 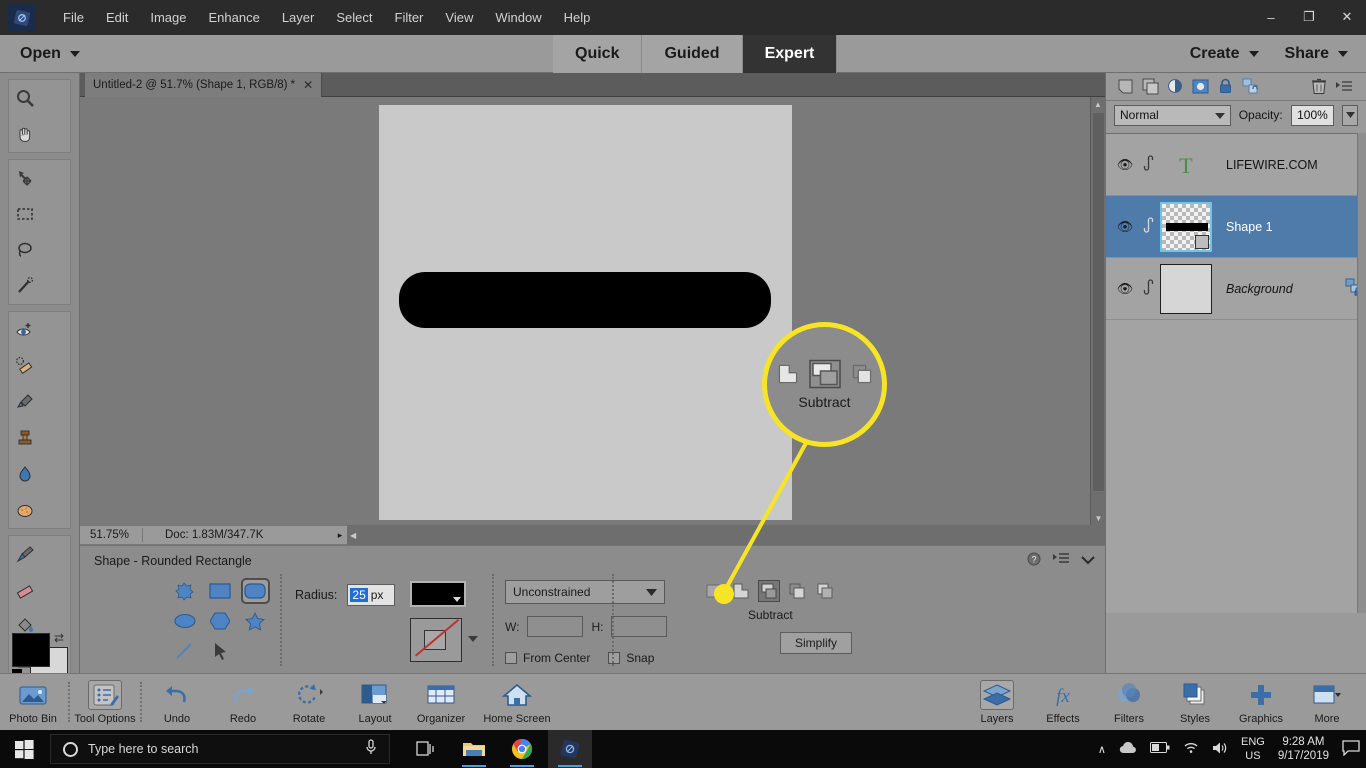 I want to click on callout-leader-line, so click(x=765, y=517).